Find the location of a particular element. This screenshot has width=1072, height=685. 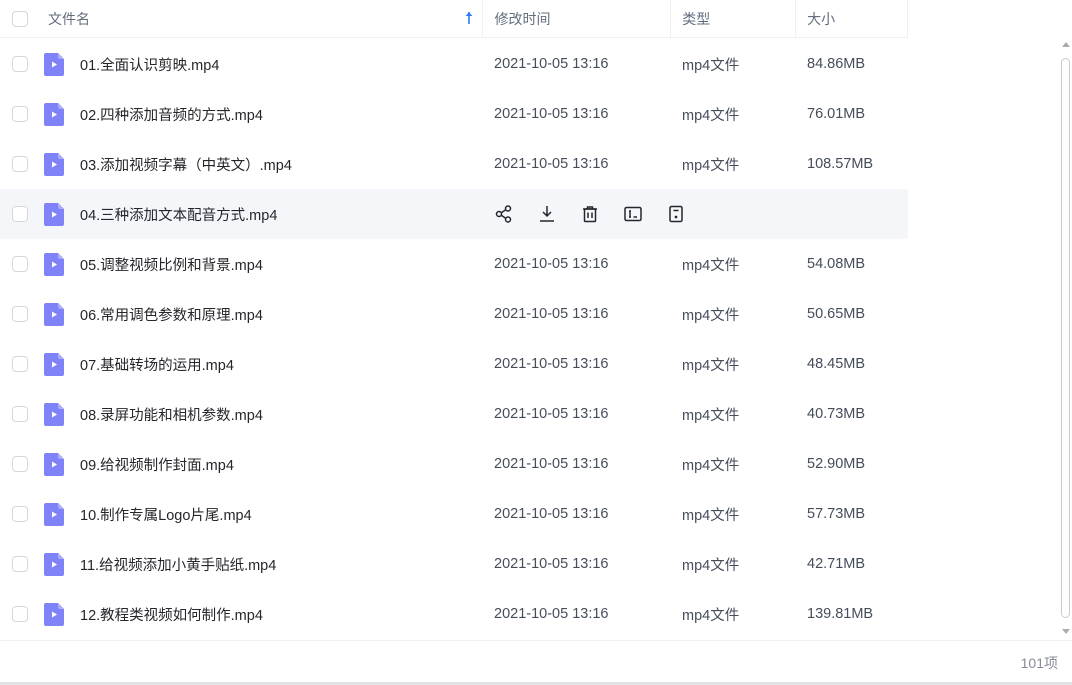

select-all-checkbox is located at coordinates (19, 18).